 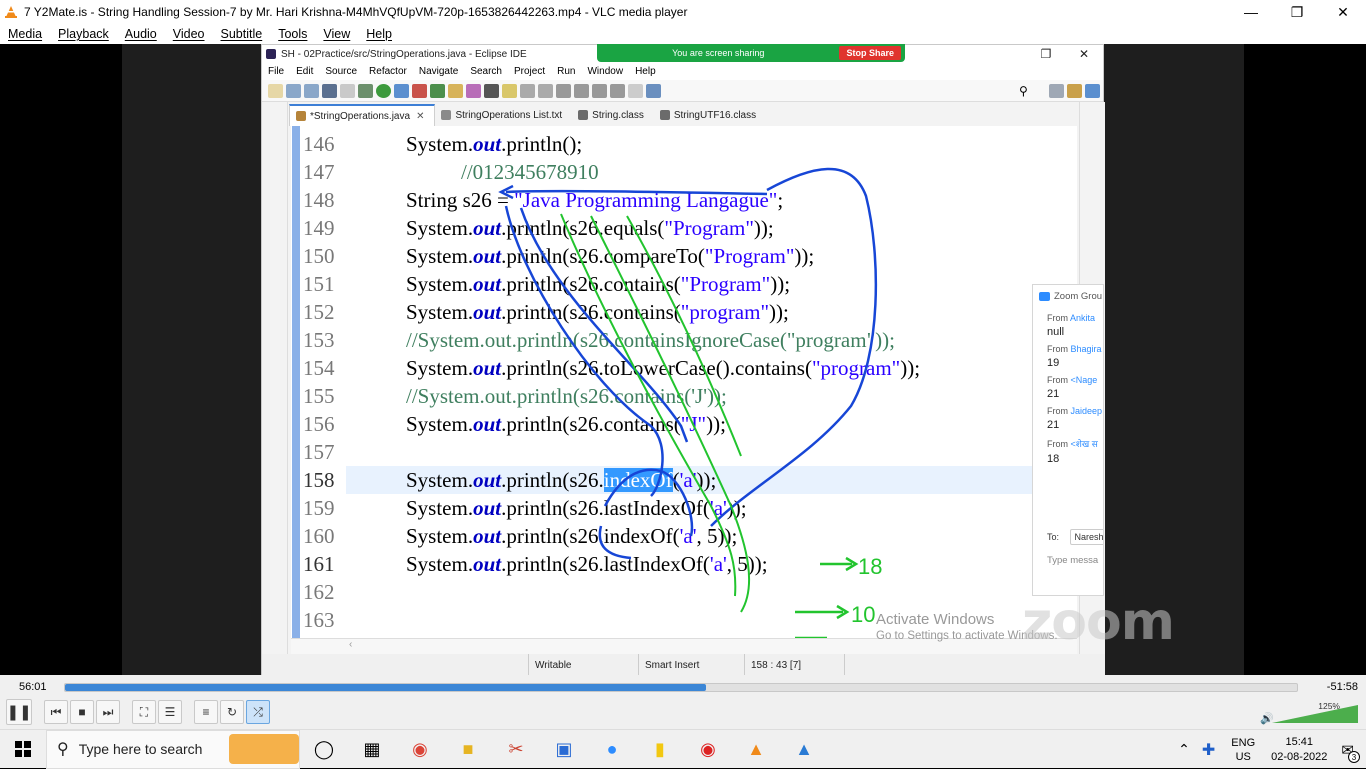 What do you see at coordinates (804, 749) in the screenshot?
I see `photos-icon: ▲` at bounding box center [804, 749].